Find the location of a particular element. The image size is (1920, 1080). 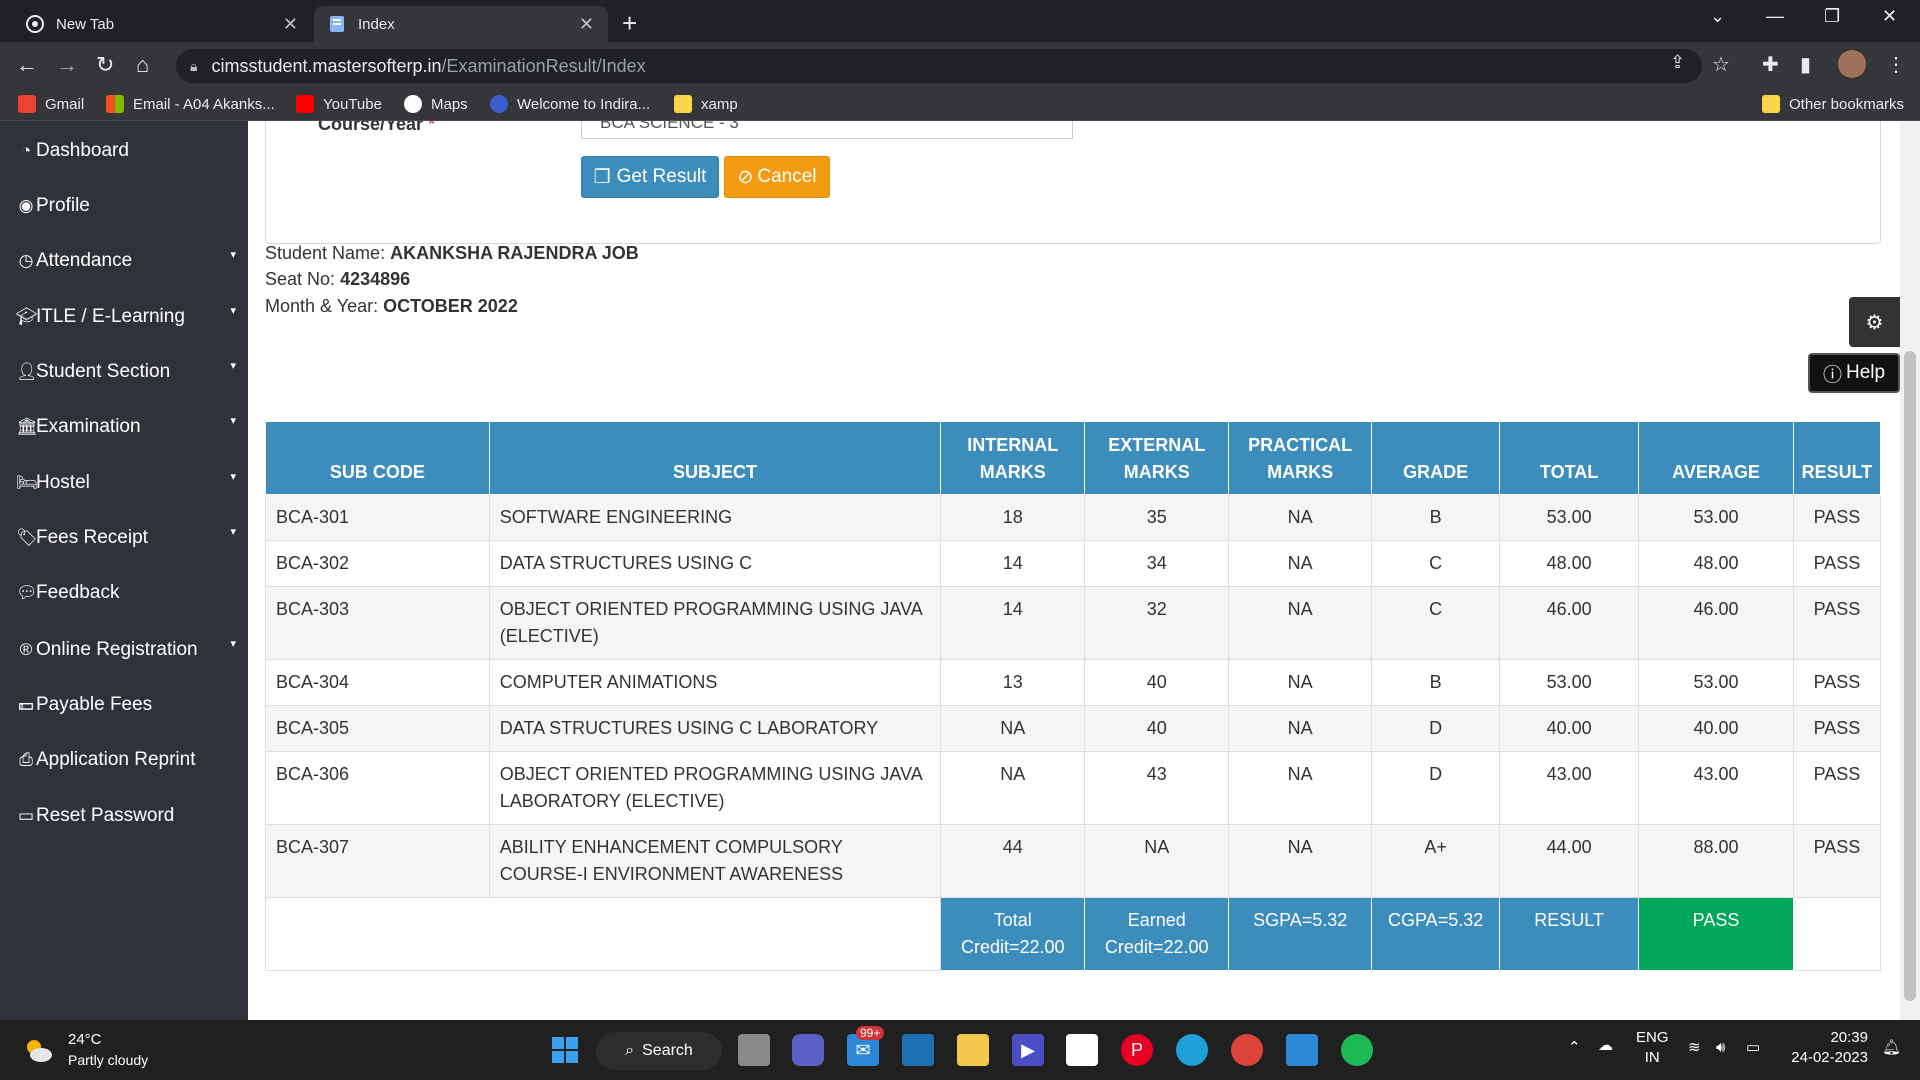

copy-icon: ❐ is located at coordinates (602, 177).